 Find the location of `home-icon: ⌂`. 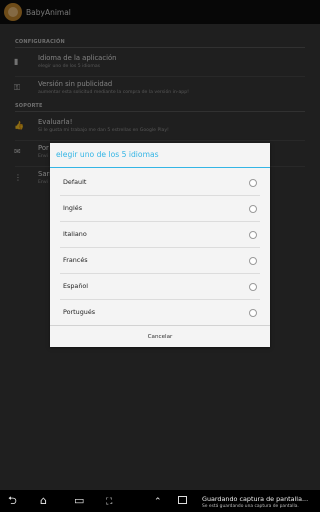

home-icon: ⌂ is located at coordinates (43, 501).